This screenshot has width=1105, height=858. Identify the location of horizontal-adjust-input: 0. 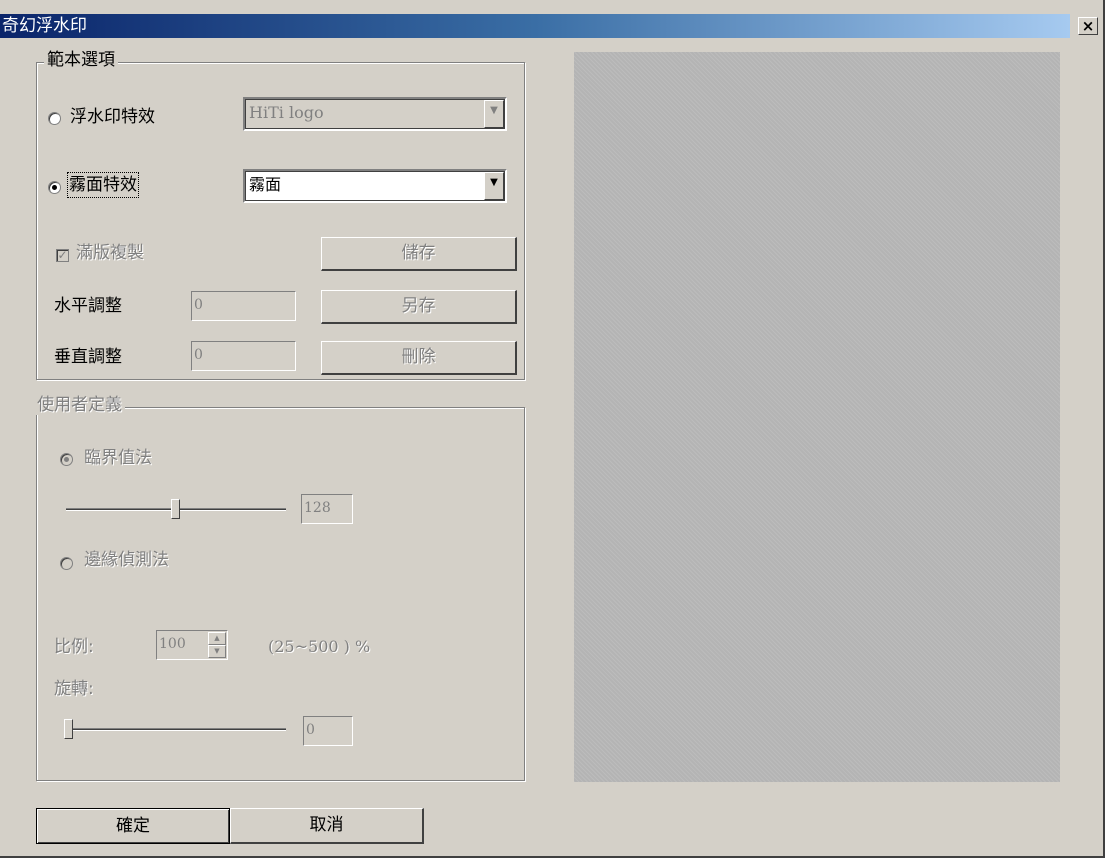
(243, 306).